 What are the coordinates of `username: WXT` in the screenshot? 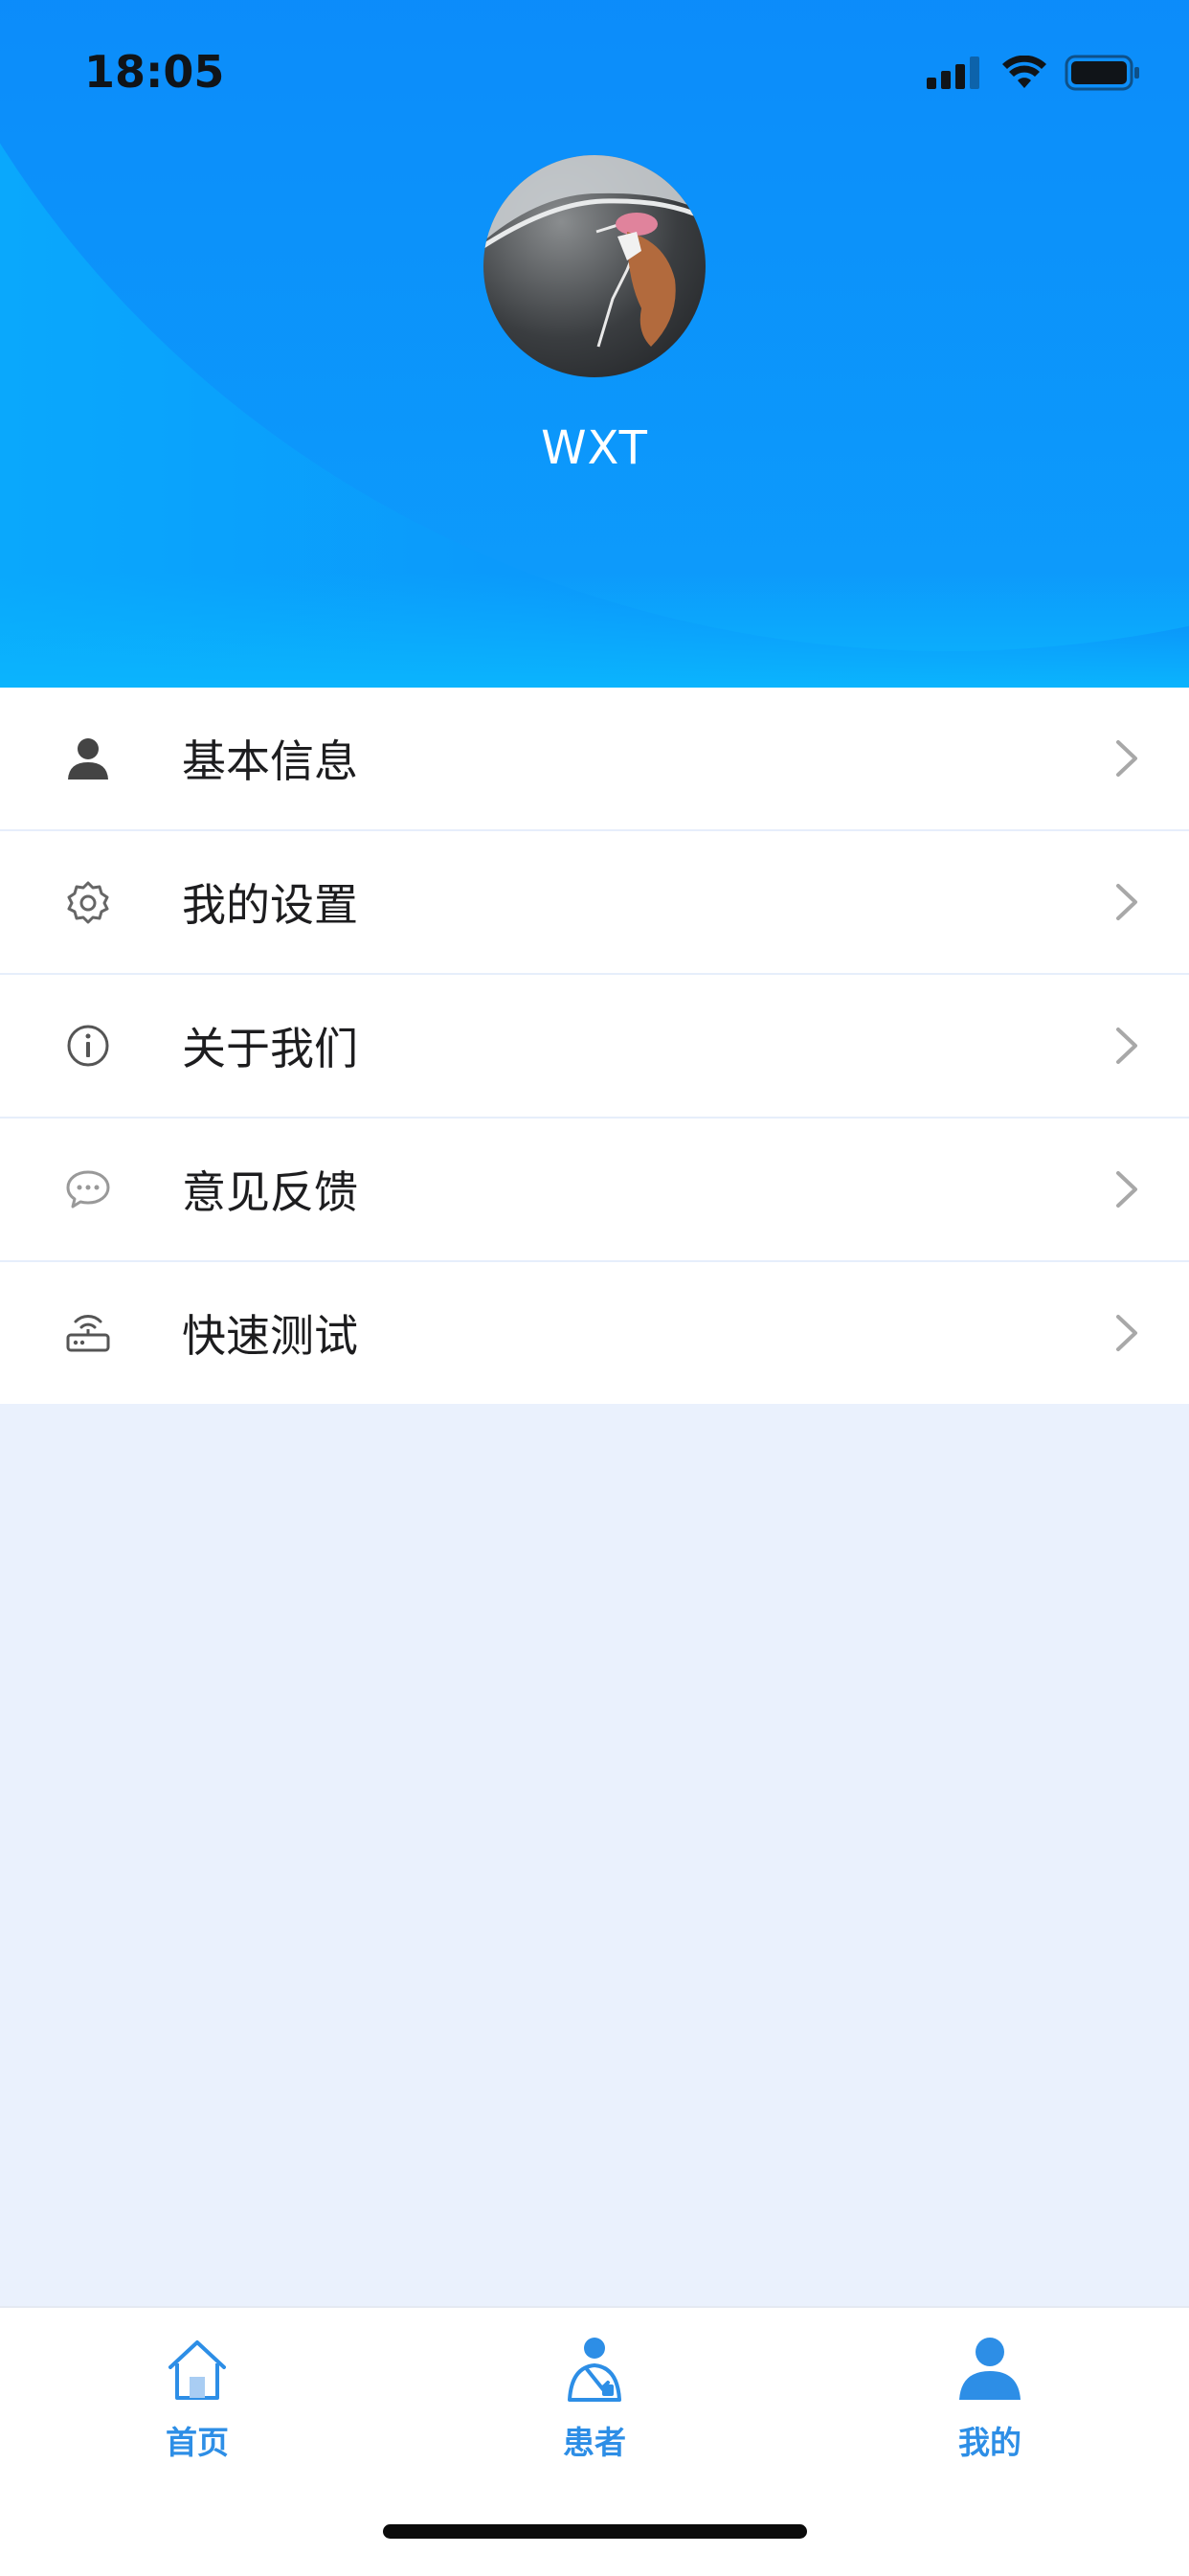 It's located at (594, 448).